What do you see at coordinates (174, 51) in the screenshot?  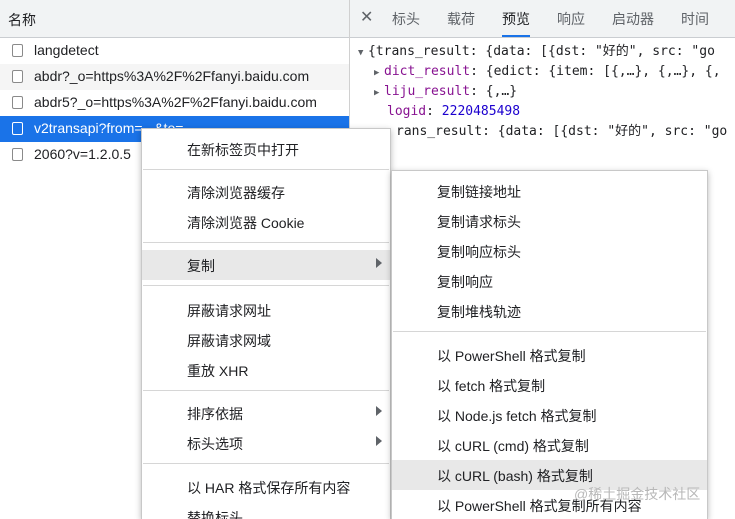 I see `request-row: langdetect` at bounding box center [174, 51].